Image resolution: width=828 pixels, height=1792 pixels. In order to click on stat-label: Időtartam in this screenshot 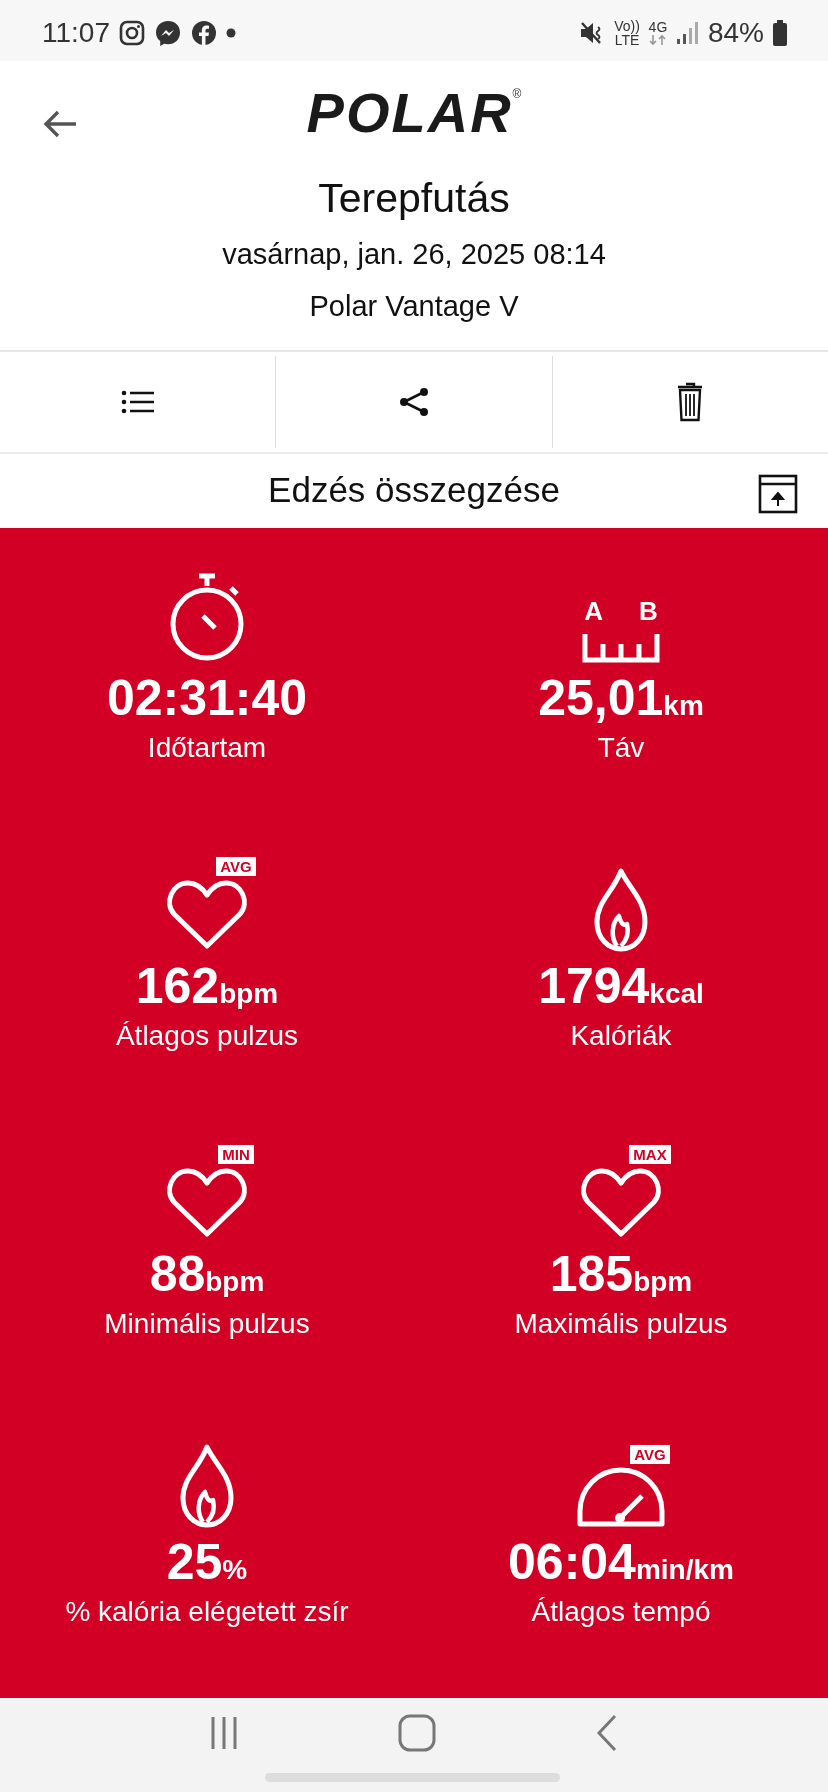, I will do `click(207, 748)`.